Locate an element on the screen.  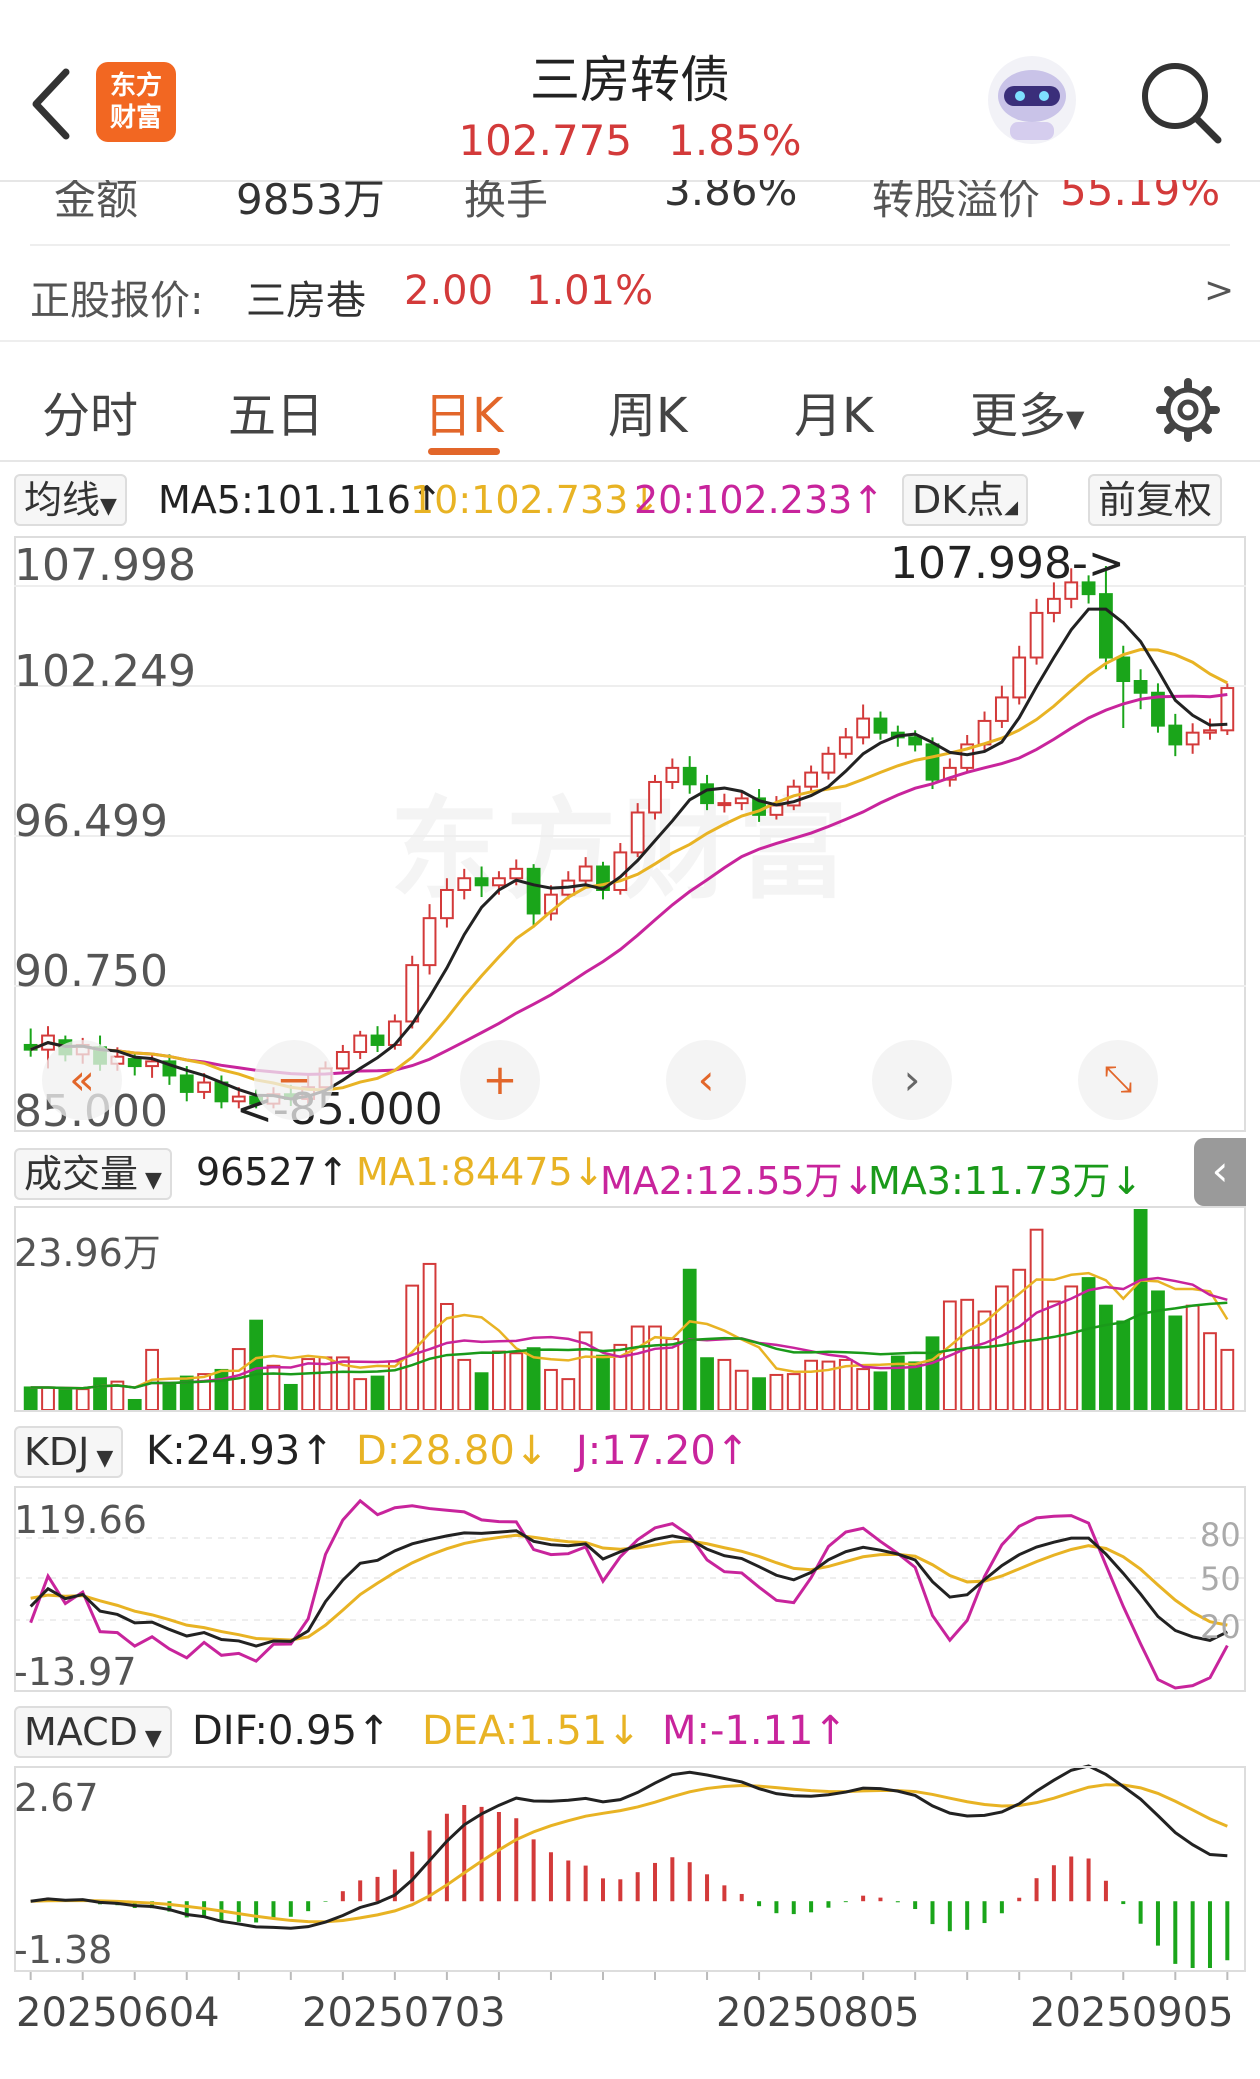
kdj-j: J:17.20↑ is located at coordinates (662, 1451).